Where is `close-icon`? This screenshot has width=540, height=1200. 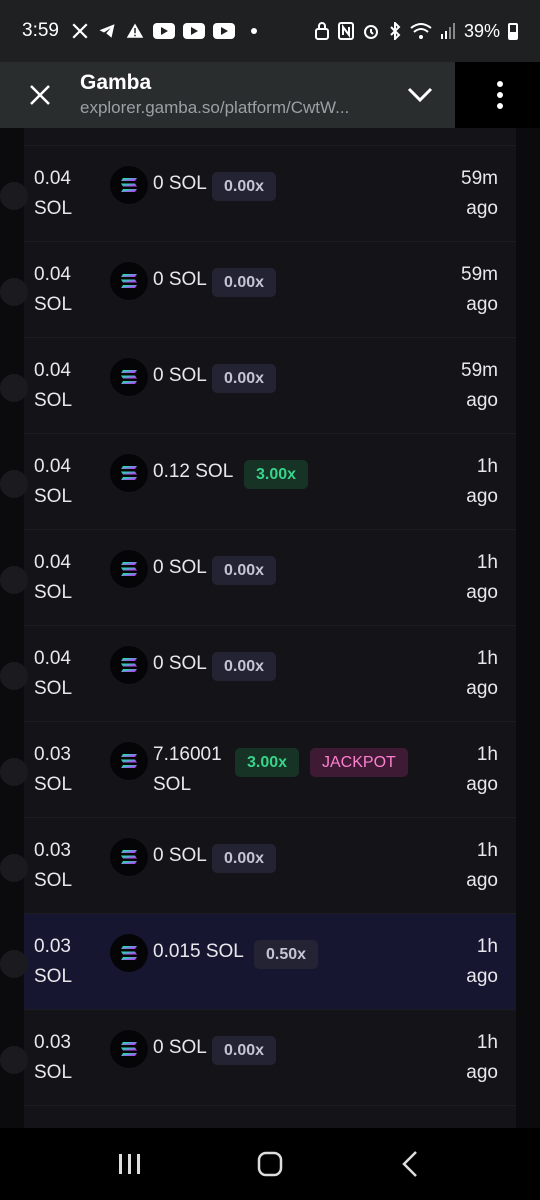 close-icon is located at coordinates (40, 95).